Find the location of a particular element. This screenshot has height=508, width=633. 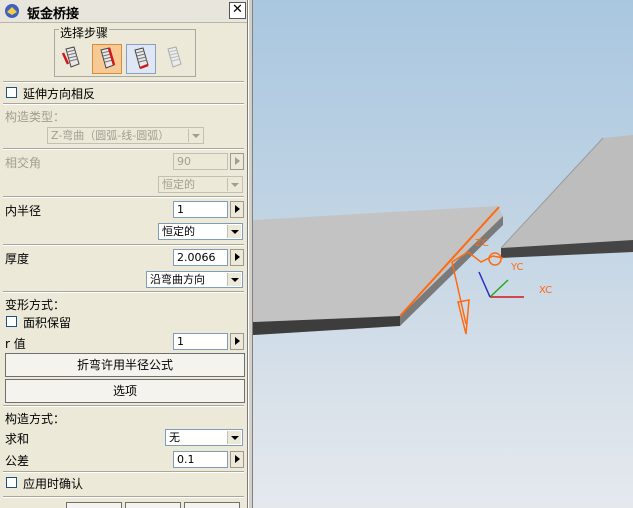

thickness-input: 2.0066 is located at coordinates (200, 257).